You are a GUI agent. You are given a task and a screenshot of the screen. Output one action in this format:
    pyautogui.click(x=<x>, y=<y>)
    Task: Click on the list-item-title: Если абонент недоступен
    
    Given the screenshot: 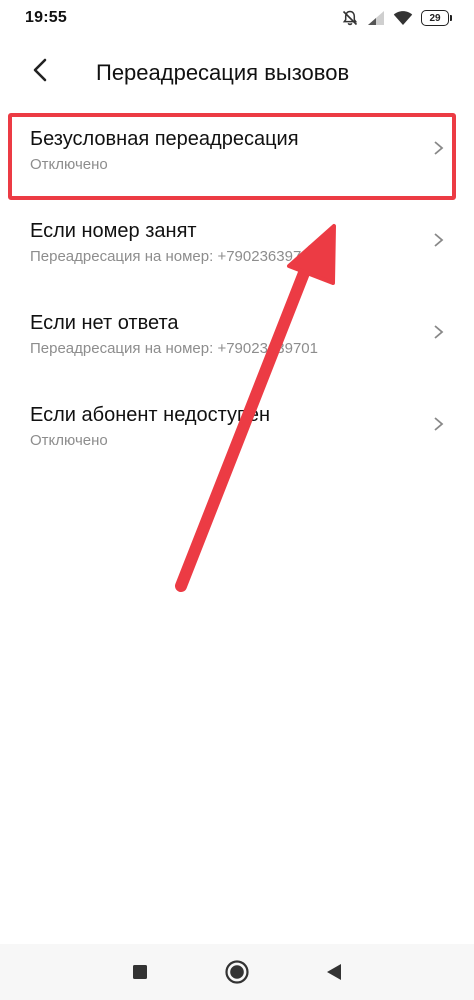 What is the action you would take?
    pyautogui.click(x=150, y=415)
    